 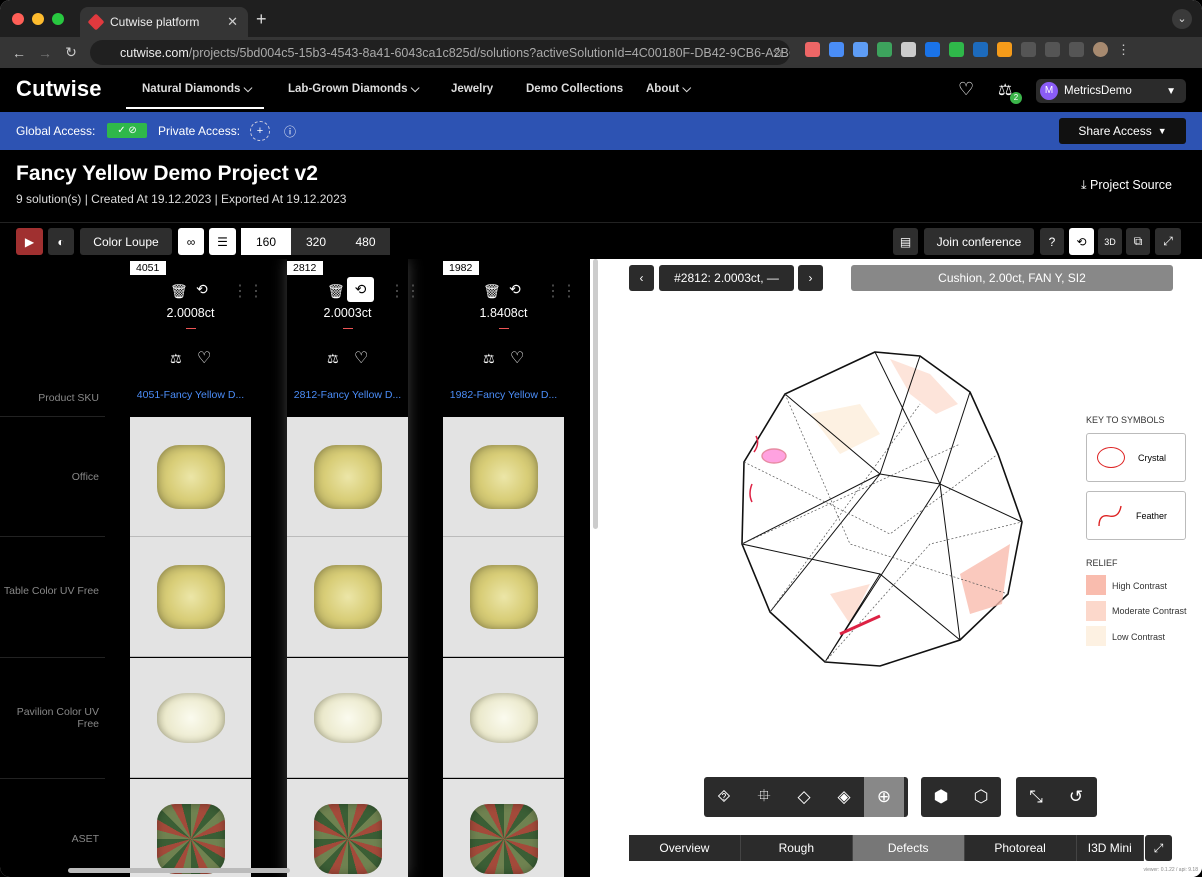 I want to click on global-access-toggle: ✓ ⊘, so click(x=127, y=130).